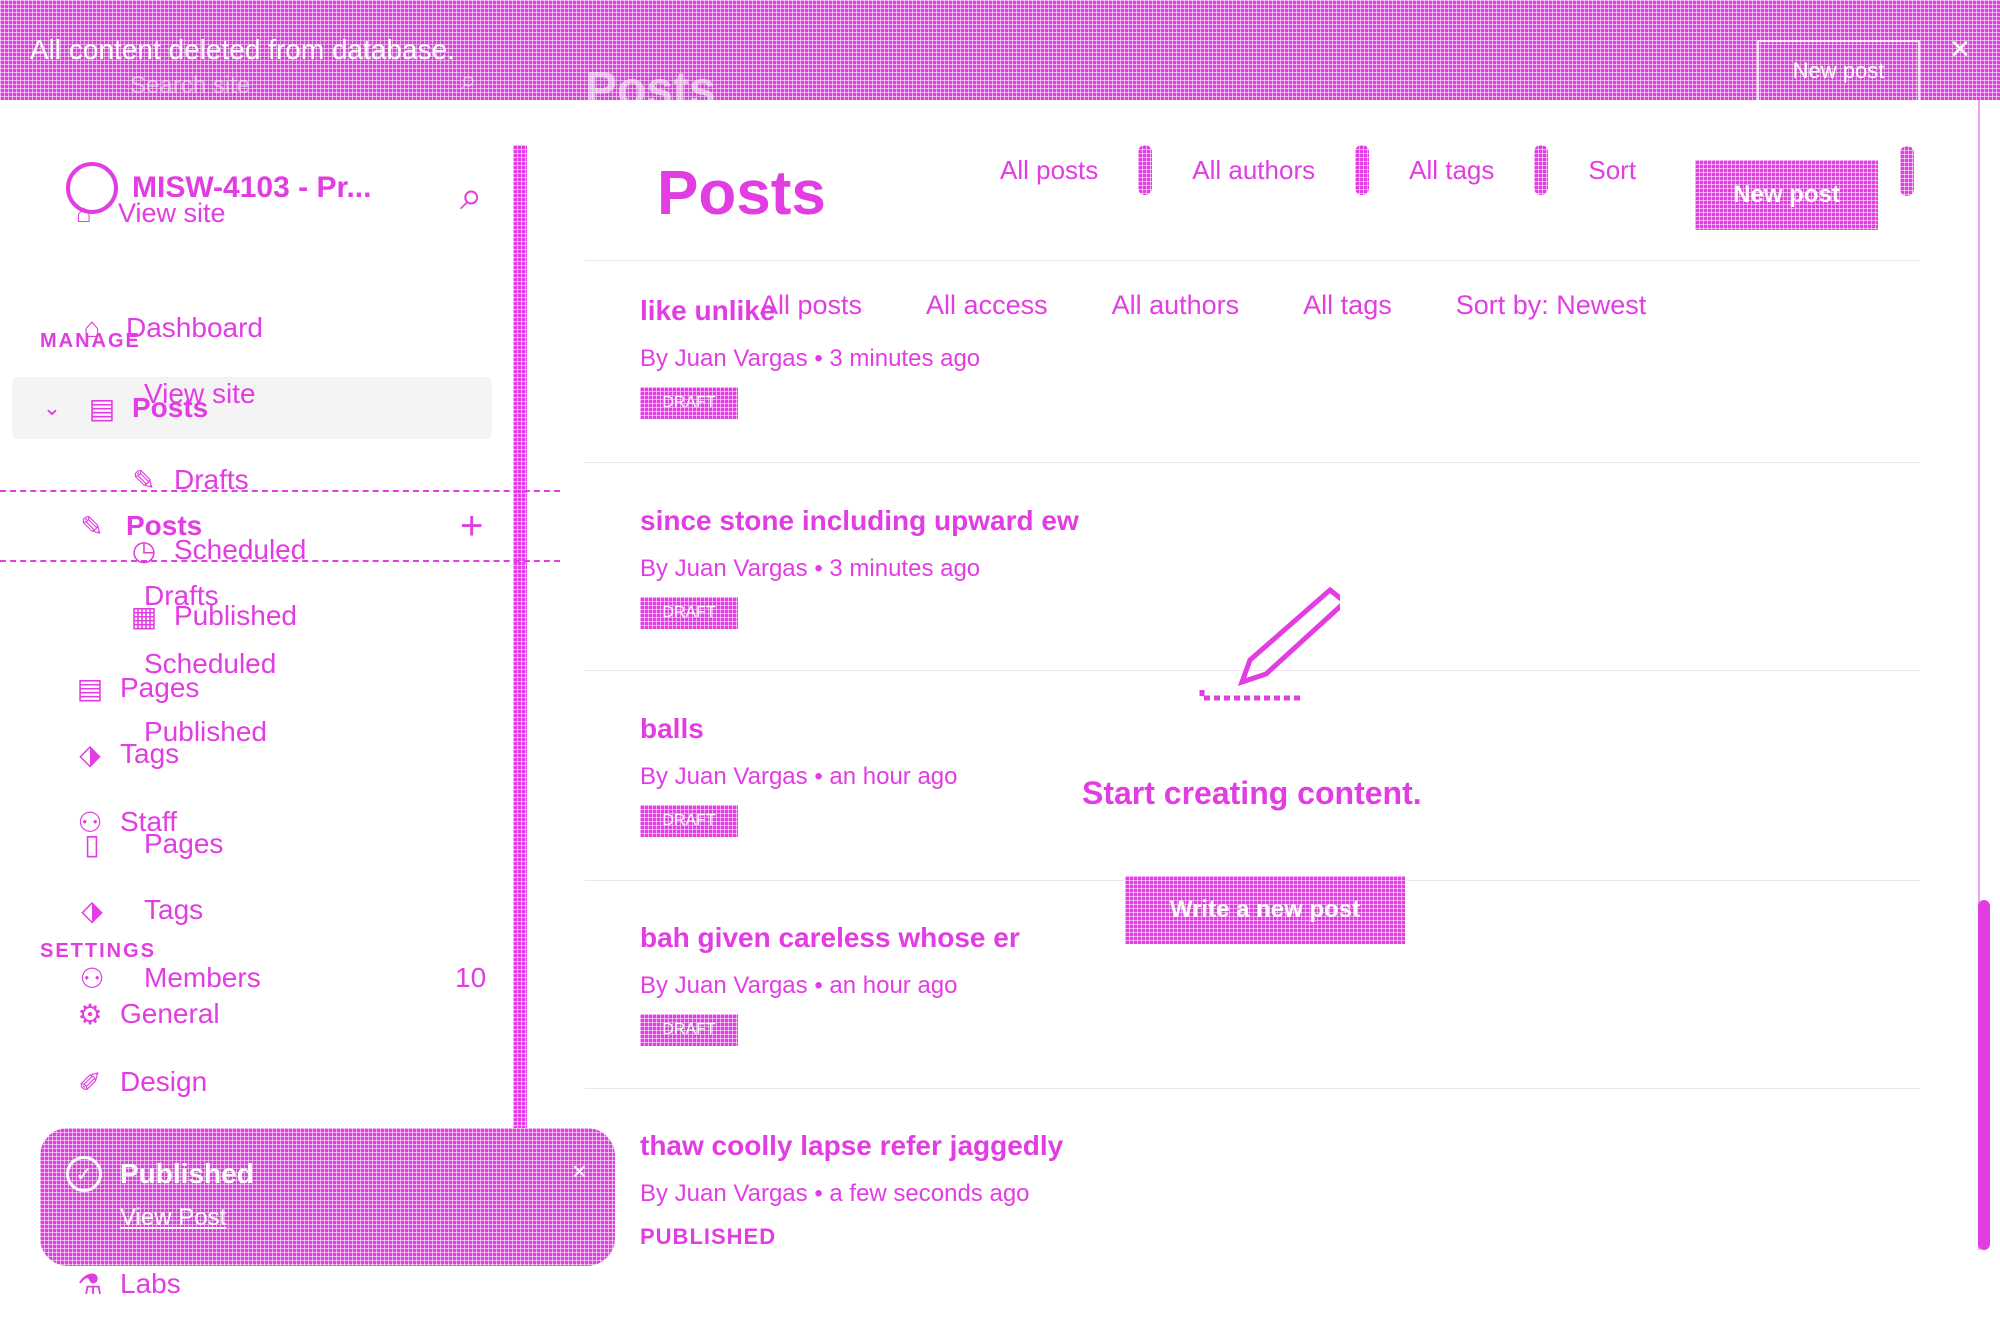  Describe the element at coordinates (90, 688) in the screenshot. I see `pages-icon: ▤` at that location.